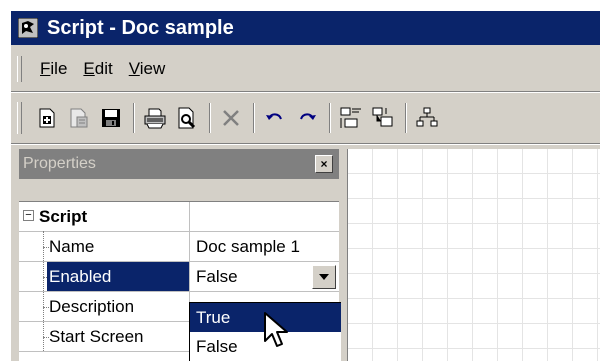 This screenshot has height=361, width=600. What do you see at coordinates (305, 69) in the screenshot?
I see `menu-bar: File Edit View` at bounding box center [305, 69].